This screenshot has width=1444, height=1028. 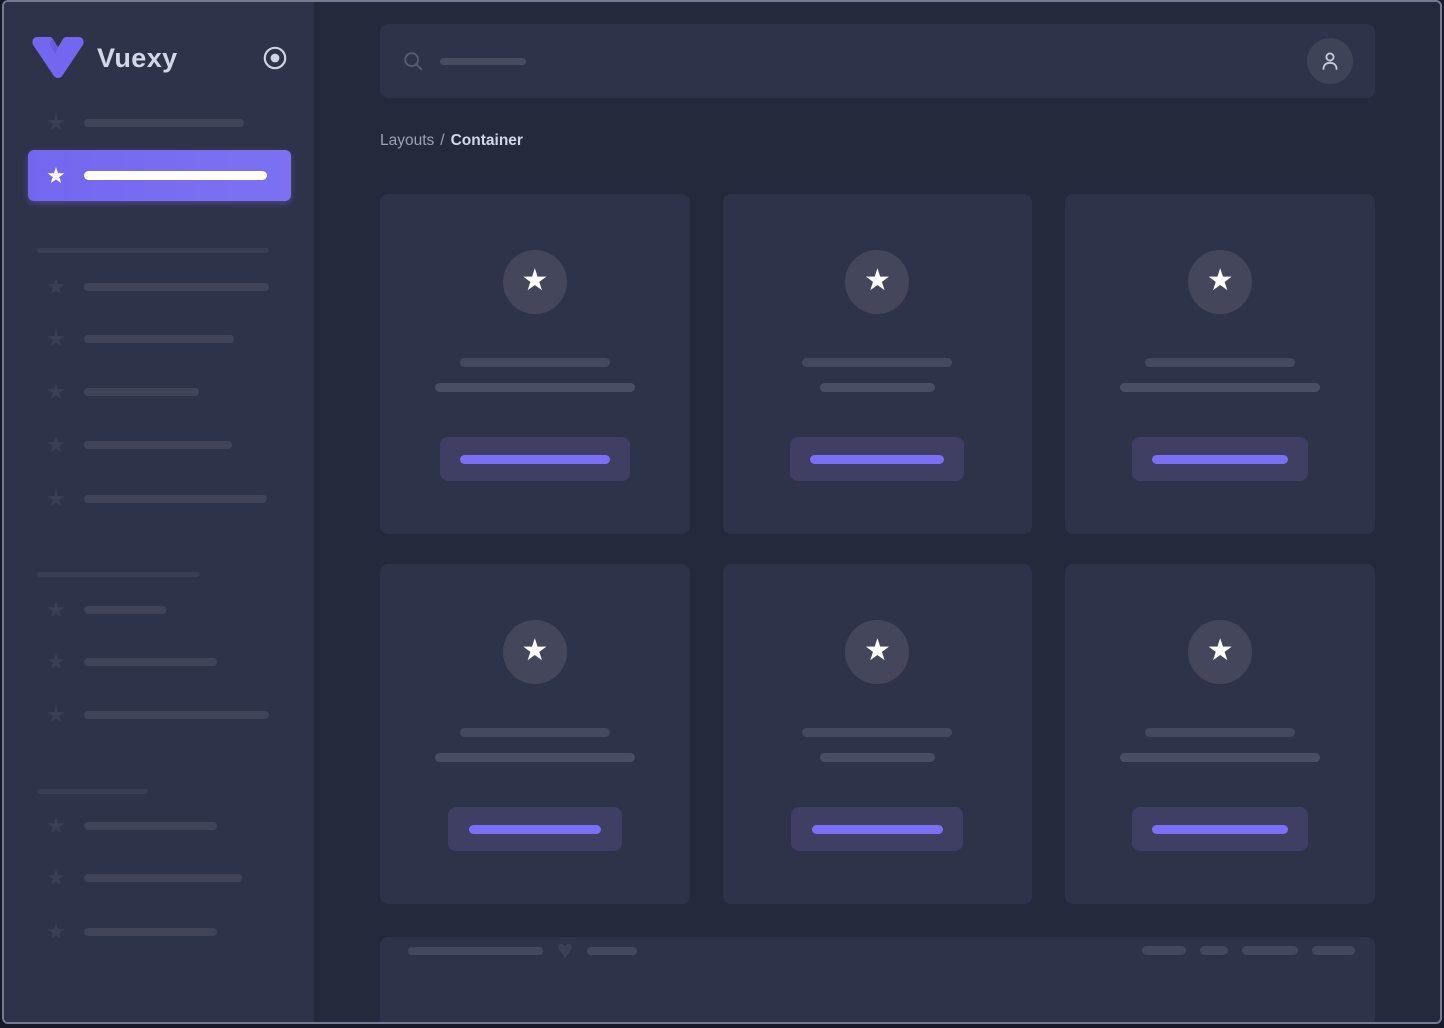 What do you see at coordinates (877, 979) in the screenshot?
I see `footer-card: ♥` at bounding box center [877, 979].